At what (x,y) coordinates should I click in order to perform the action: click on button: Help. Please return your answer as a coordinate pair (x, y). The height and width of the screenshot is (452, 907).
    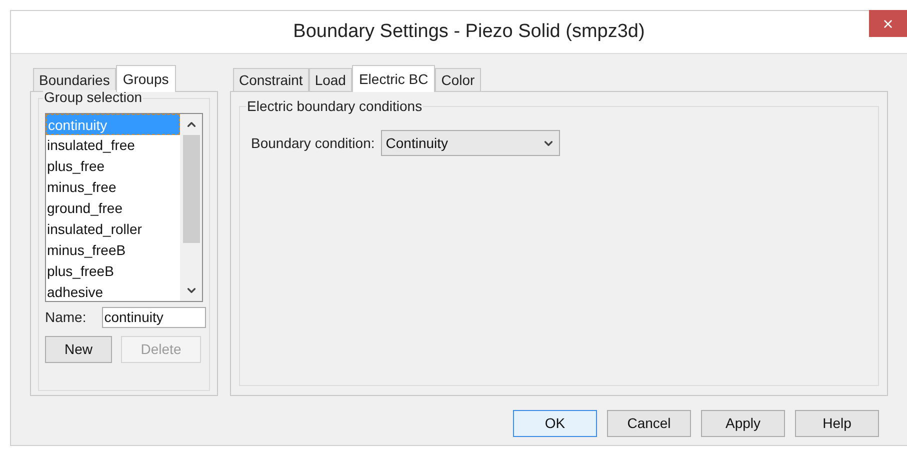
    Looking at the image, I should click on (837, 423).